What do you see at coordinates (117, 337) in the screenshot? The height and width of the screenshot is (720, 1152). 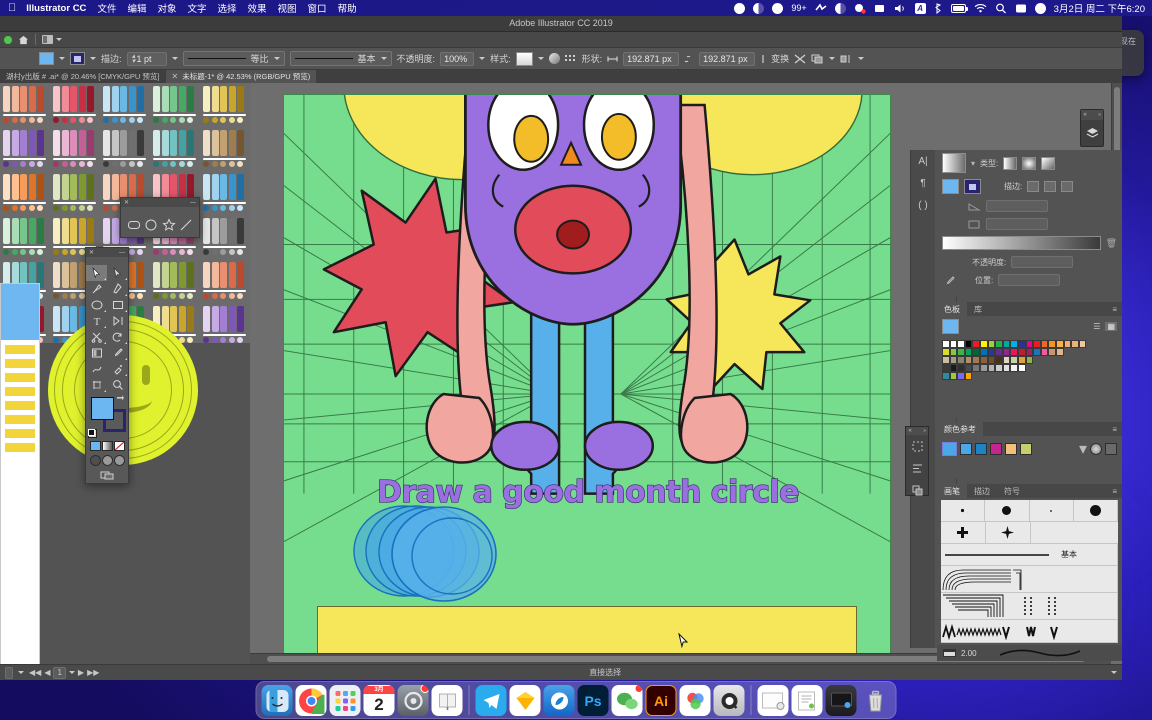 I see `rotate-tool` at bounding box center [117, 337].